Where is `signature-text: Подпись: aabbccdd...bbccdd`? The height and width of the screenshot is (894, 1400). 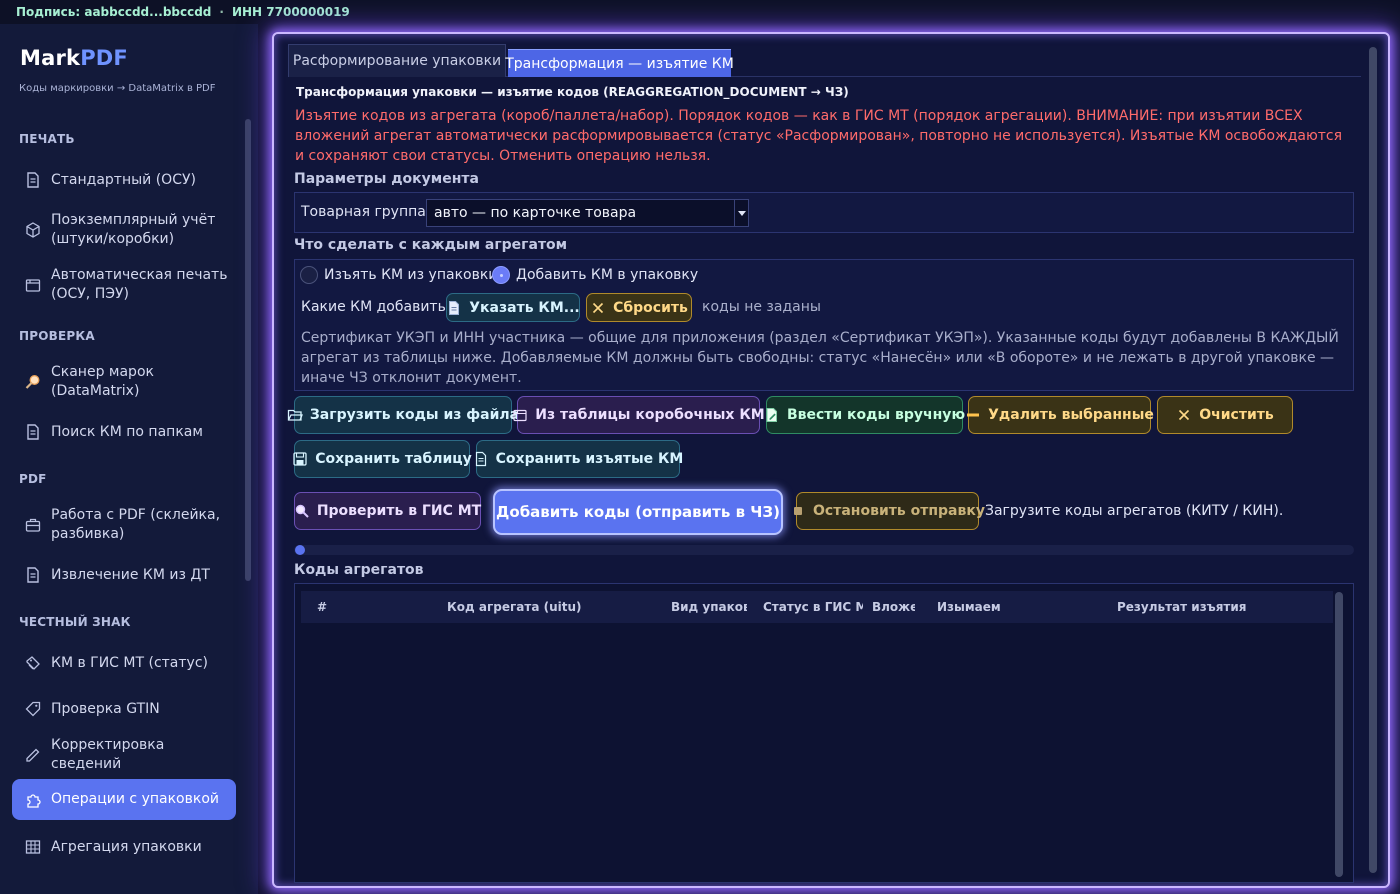 signature-text: Подпись: aabbccdd...bbccdd is located at coordinates (114, 12).